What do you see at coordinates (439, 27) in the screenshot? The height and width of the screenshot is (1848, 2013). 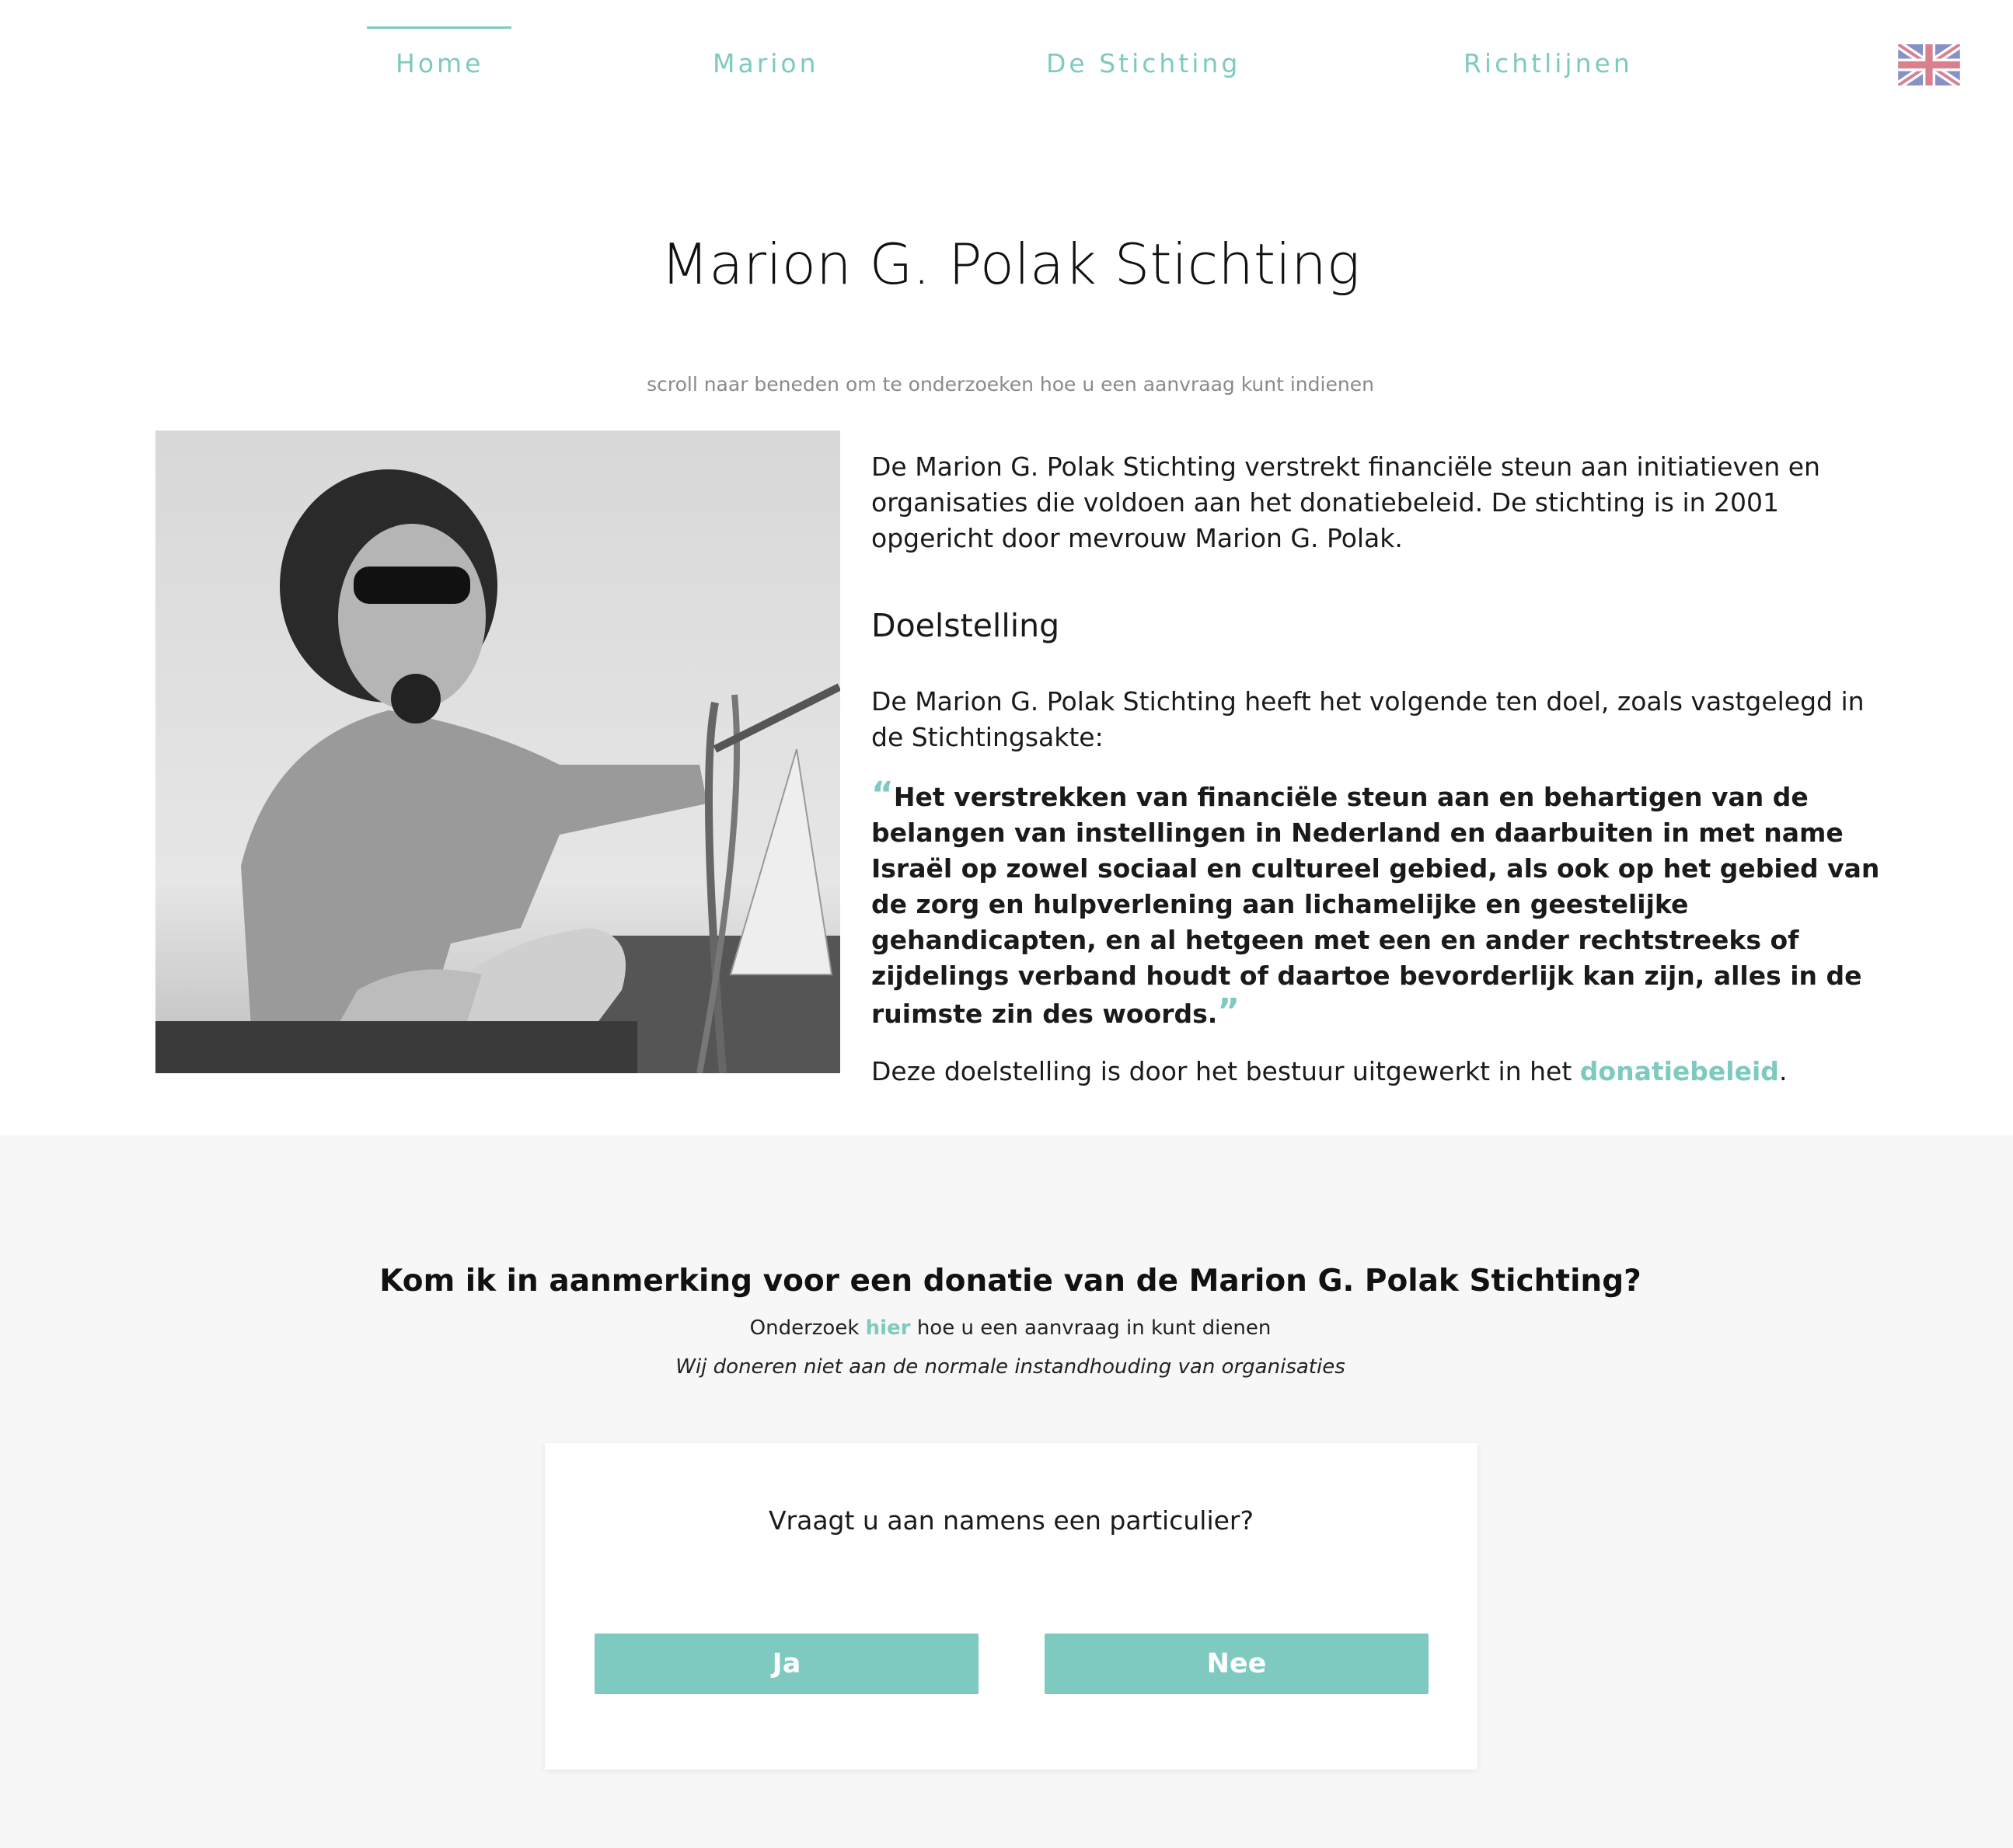 I see `nav-active-indicator` at bounding box center [439, 27].